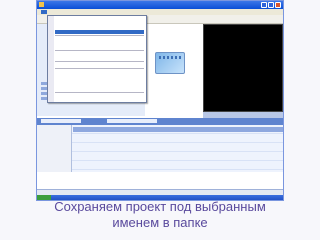  I want to click on collection-pane, so click(174, 70).